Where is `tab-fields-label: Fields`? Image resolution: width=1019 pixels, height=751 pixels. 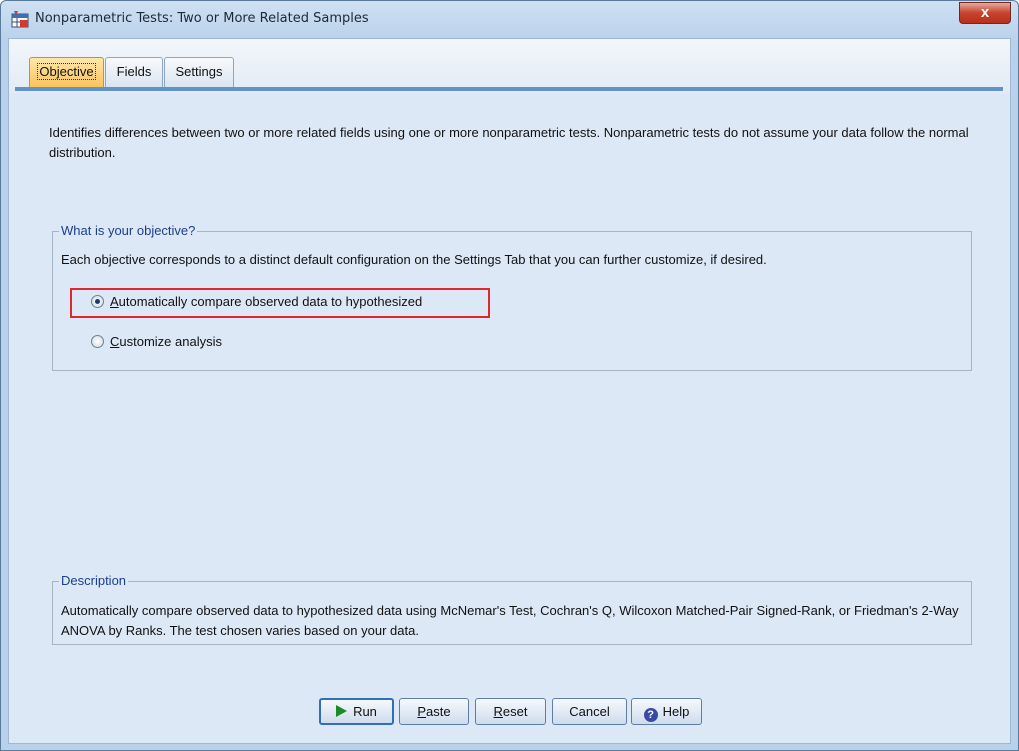
tab-fields-label: Fields is located at coordinates (134, 71).